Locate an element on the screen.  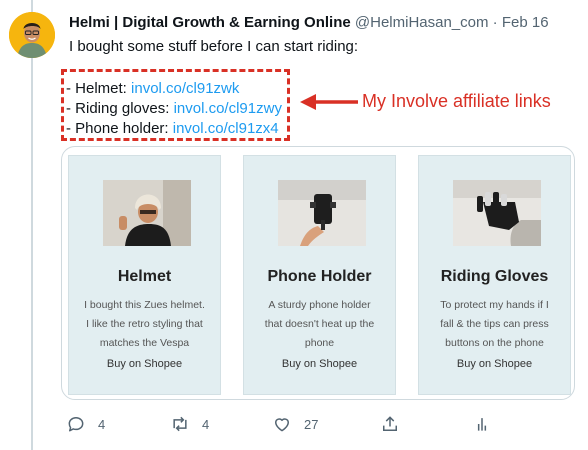
desc-line: matches the Vespa is located at coordinates (144, 343).